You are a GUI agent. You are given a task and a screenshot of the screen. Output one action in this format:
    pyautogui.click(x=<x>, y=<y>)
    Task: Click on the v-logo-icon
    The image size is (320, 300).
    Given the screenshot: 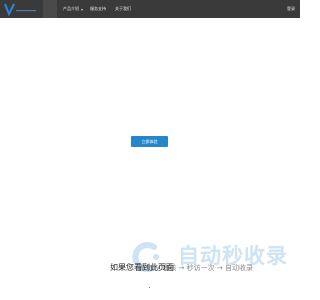 What is the action you would take?
    pyautogui.click(x=20, y=9)
    